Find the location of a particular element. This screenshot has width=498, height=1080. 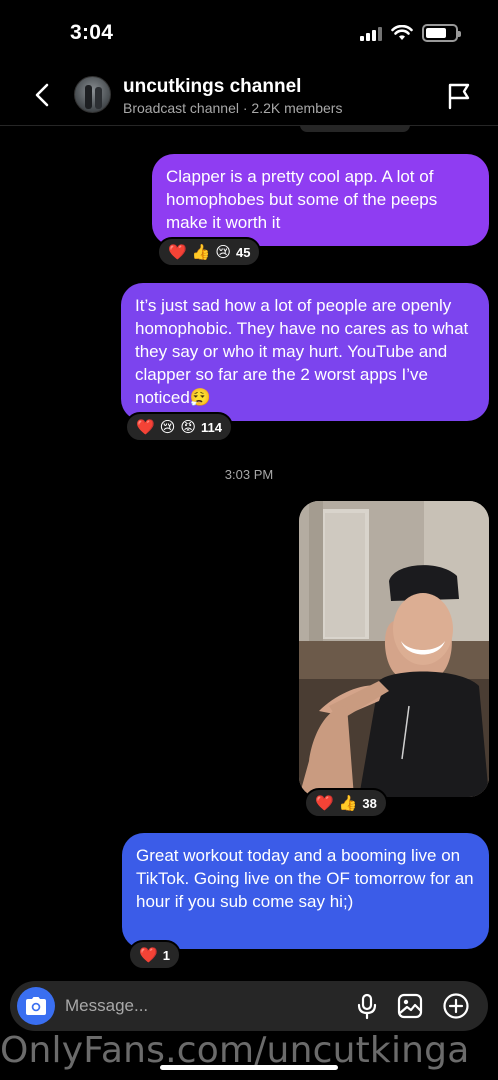

camera-icon is located at coordinates (36, 1006).